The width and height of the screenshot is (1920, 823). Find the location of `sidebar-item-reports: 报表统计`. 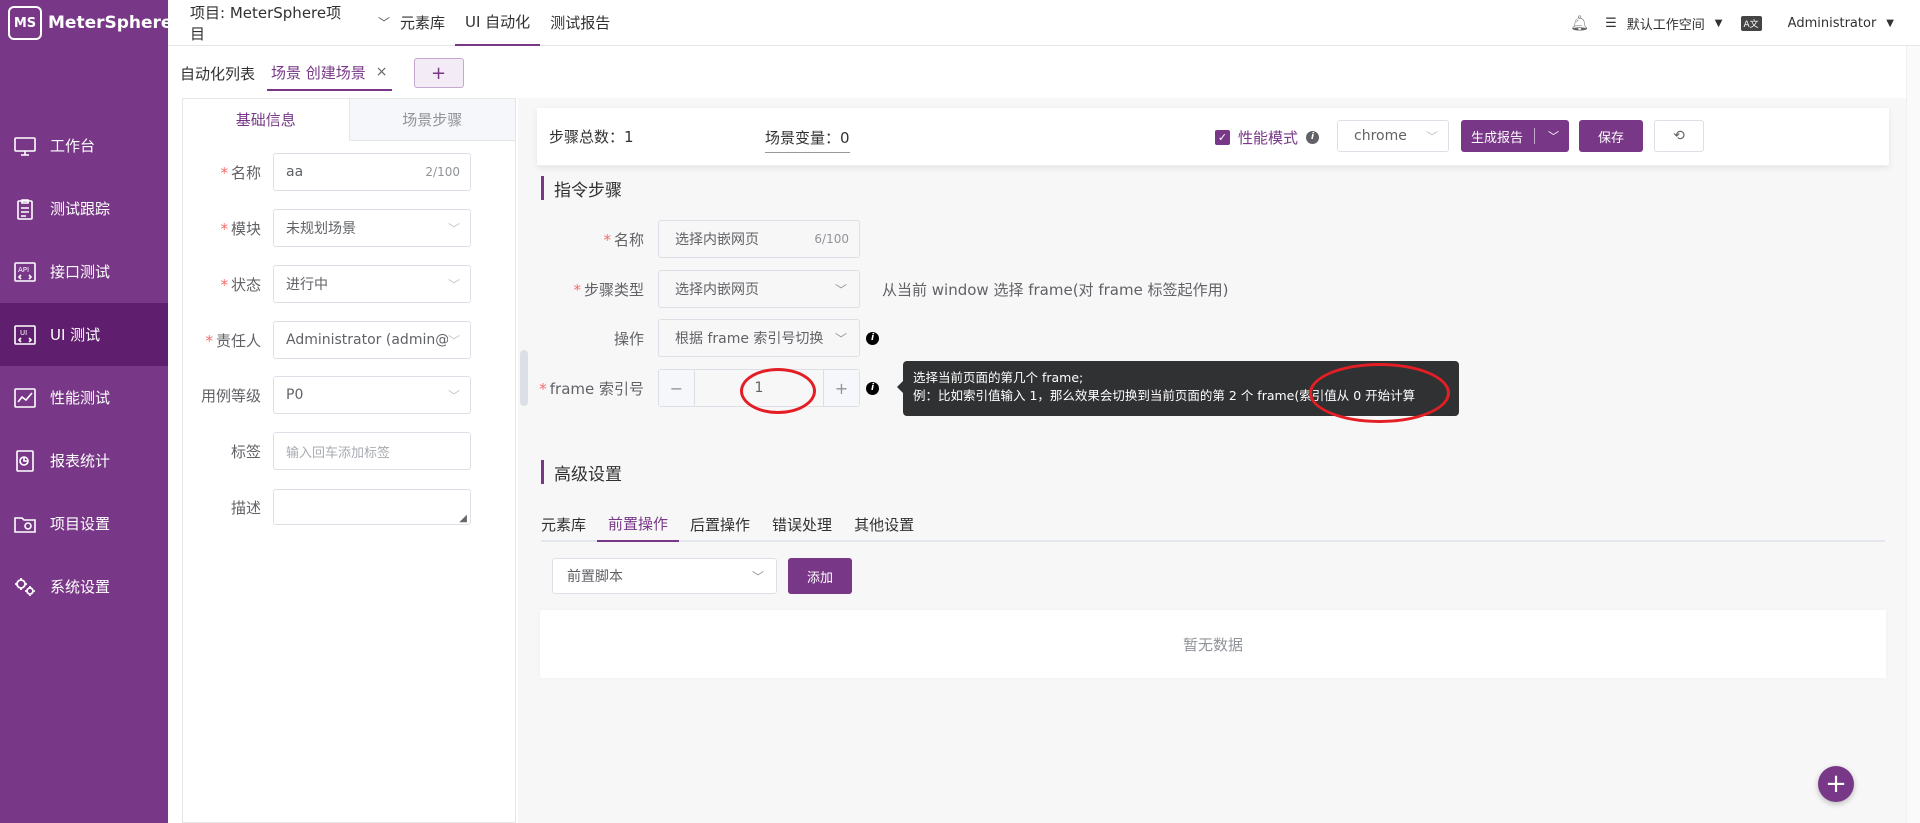

sidebar-item-reports: 报表统计 is located at coordinates (84, 460).